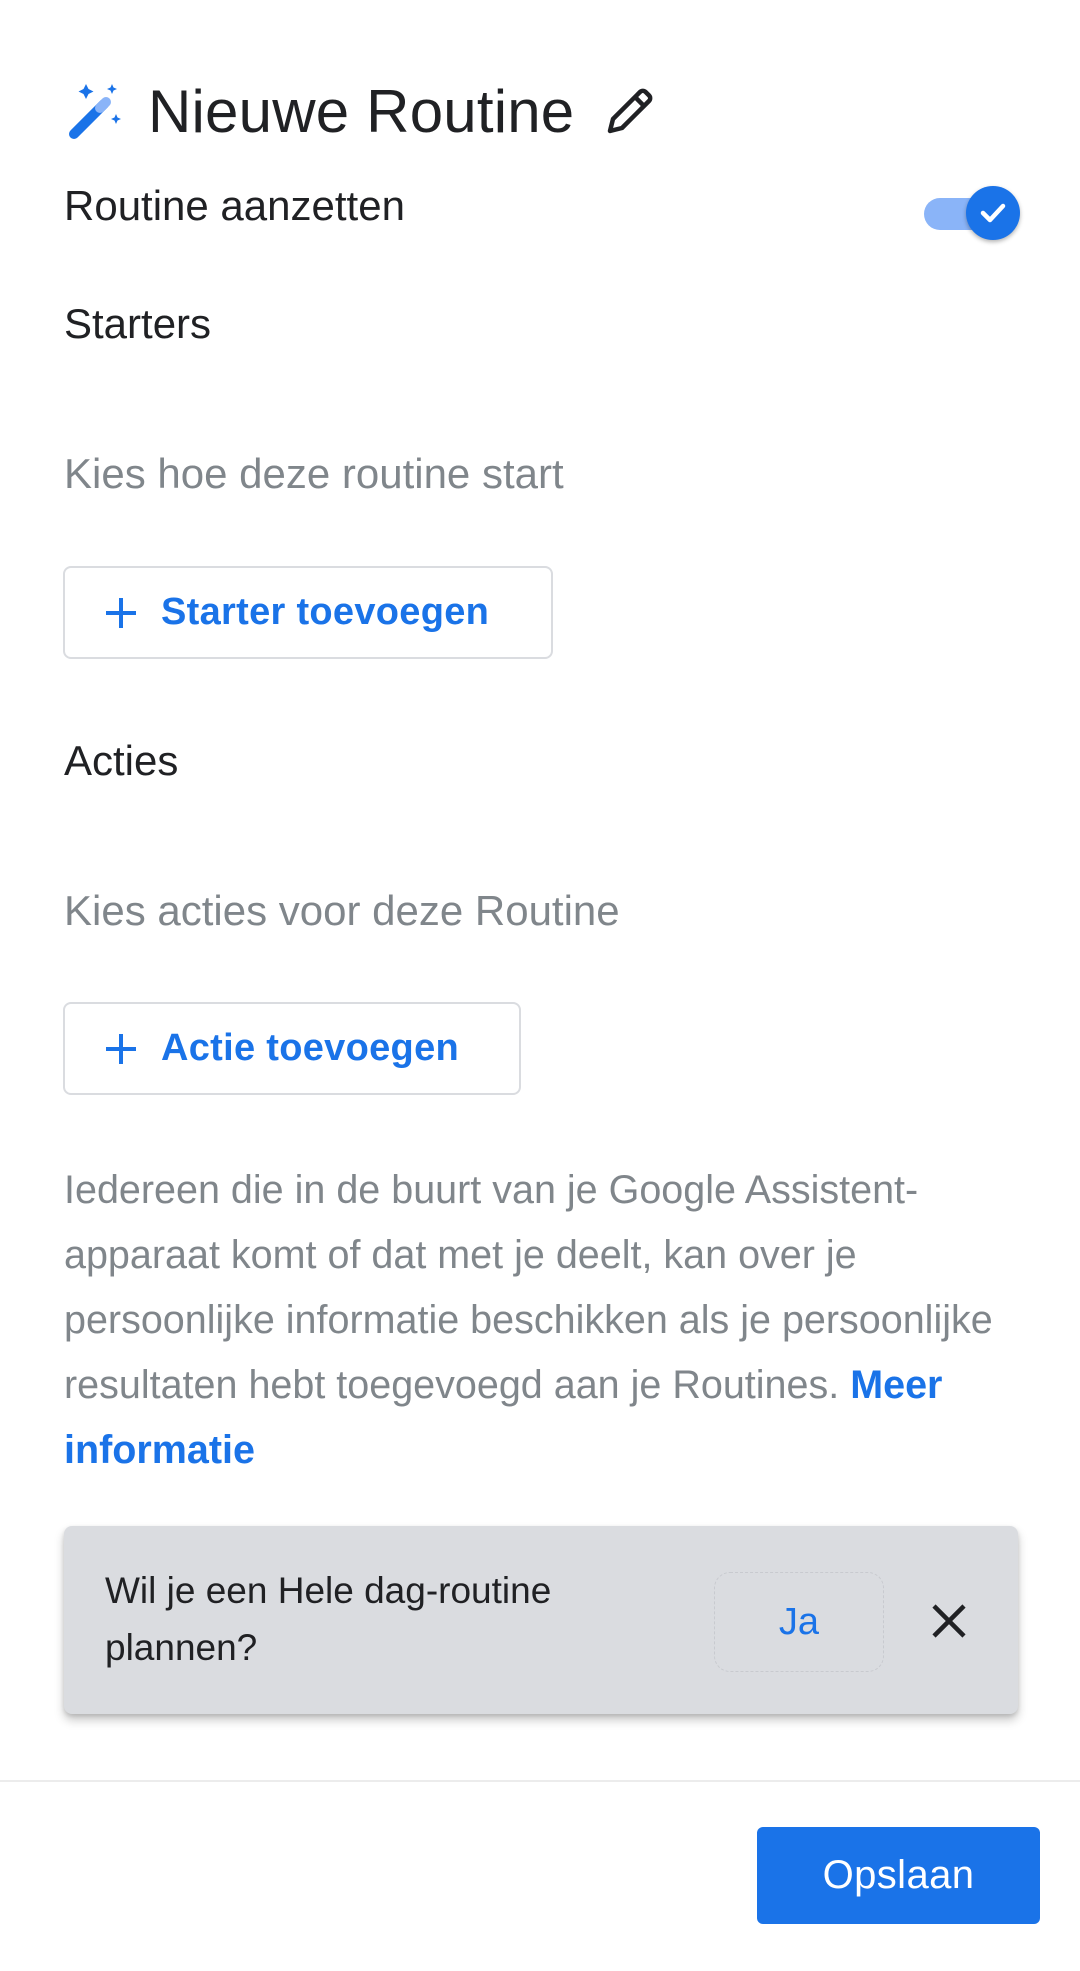 The height and width of the screenshot is (1971, 1080). Describe the element at coordinates (325, 612) in the screenshot. I see `add-starter-label: Starter toevoegen` at that location.